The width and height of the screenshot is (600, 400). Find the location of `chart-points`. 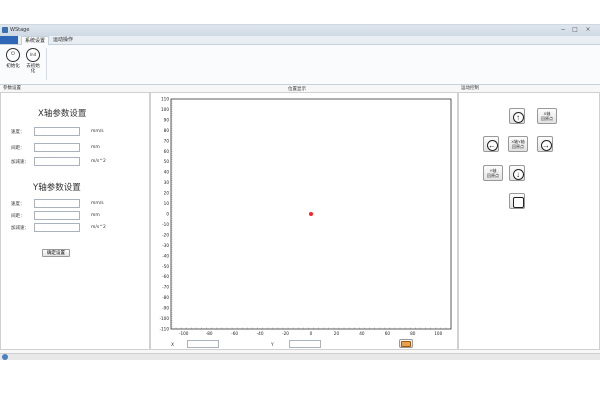

chart-points is located at coordinates (311, 214).